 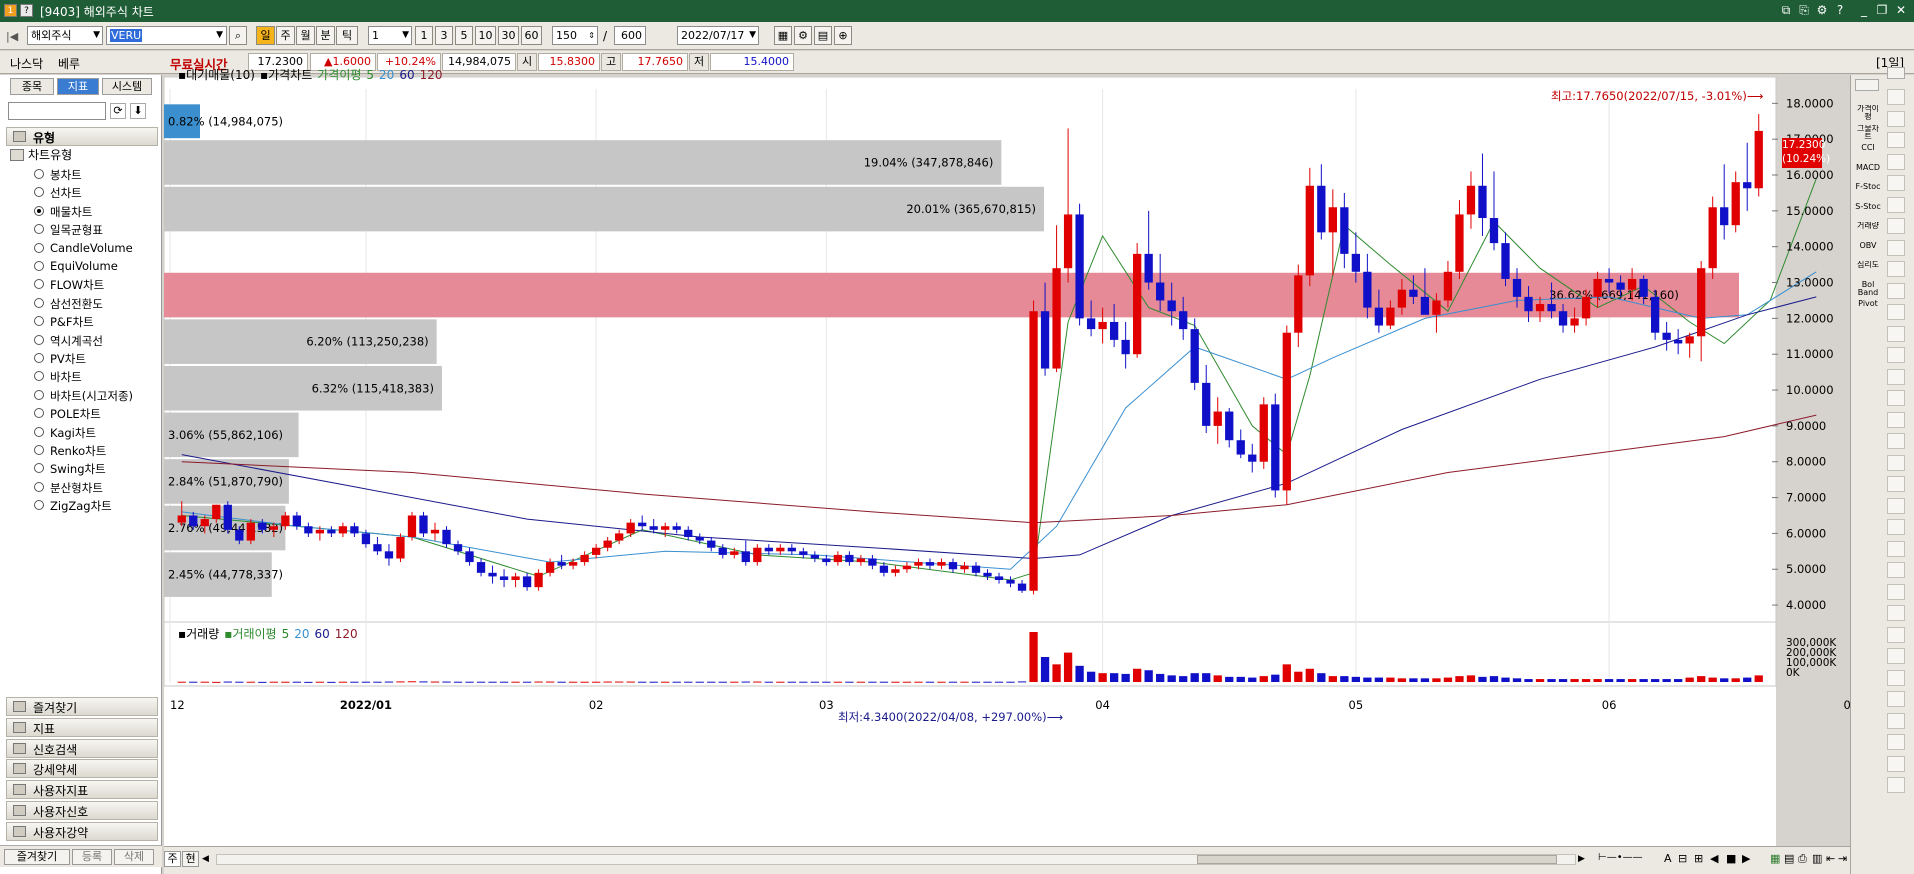 What do you see at coordinates (1896, 656) in the screenshot?
I see `delete-icon` at bounding box center [1896, 656].